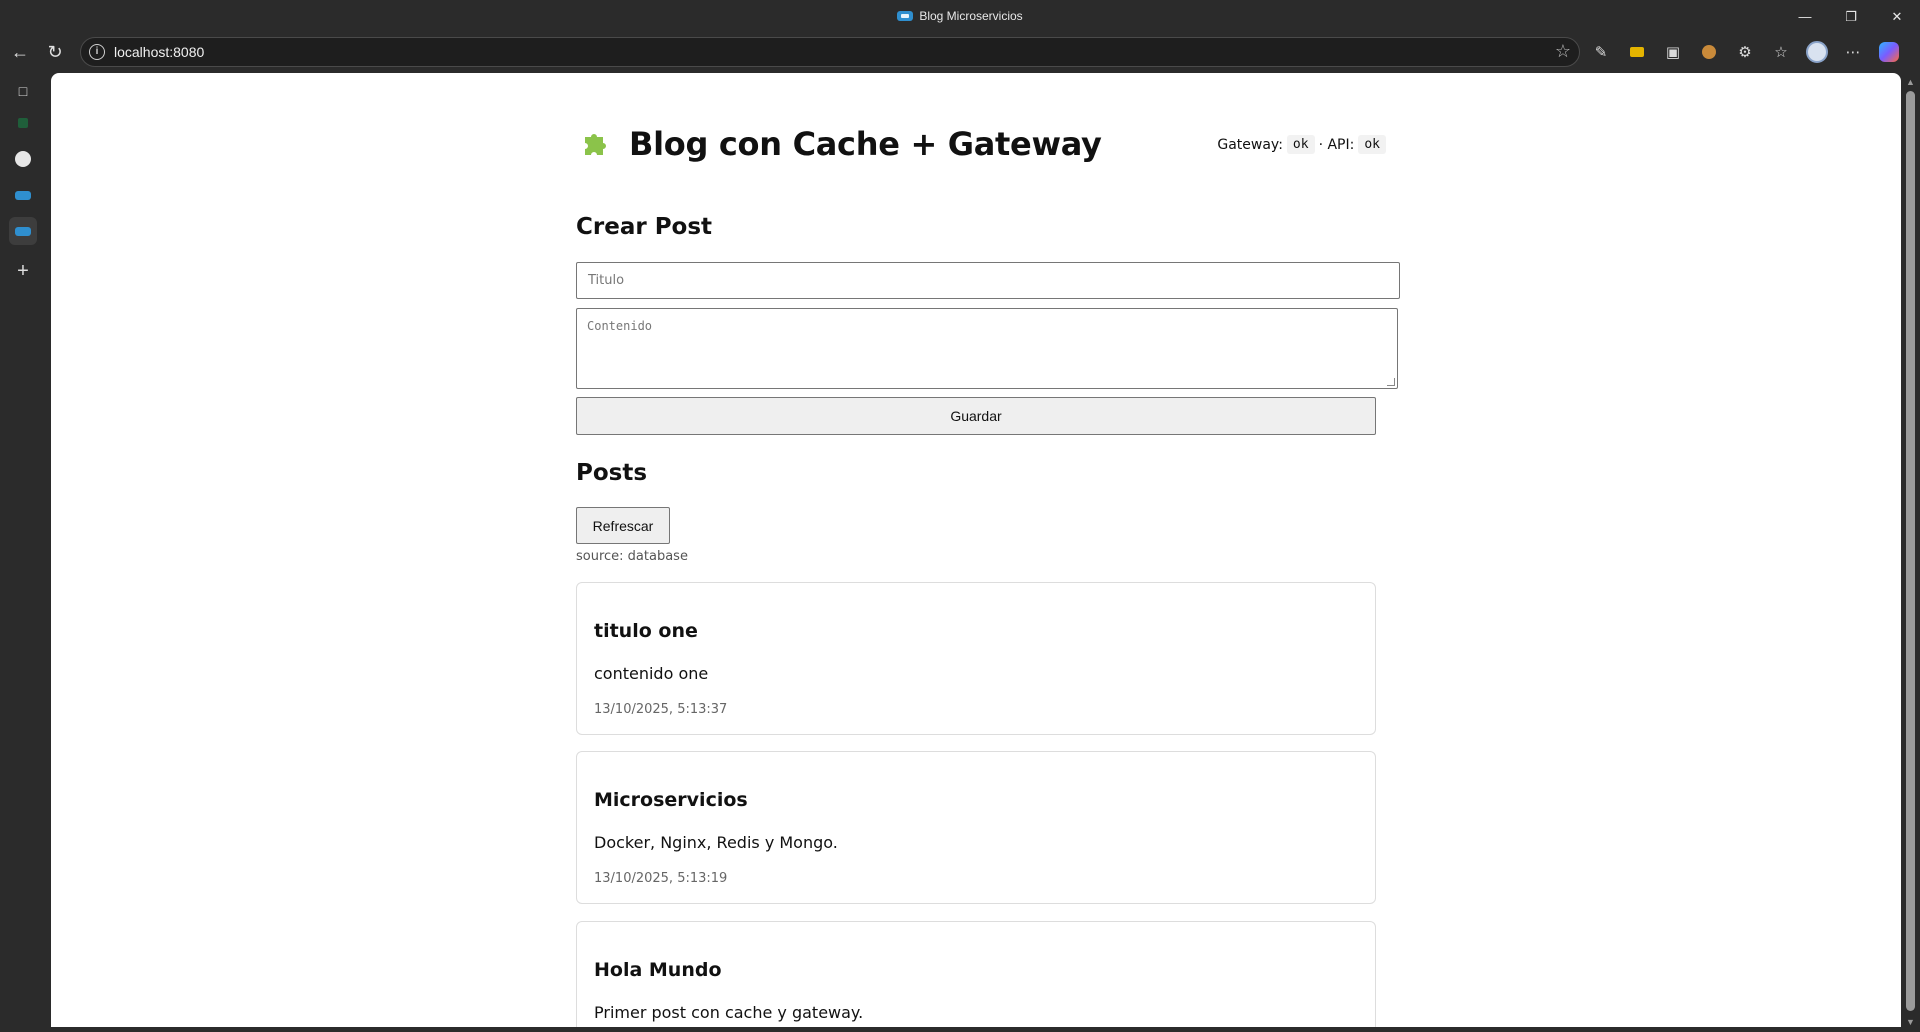 The image size is (1920, 1032). I want to click on service-status: Gateway: ok · API: ok, so click(1301, 144).